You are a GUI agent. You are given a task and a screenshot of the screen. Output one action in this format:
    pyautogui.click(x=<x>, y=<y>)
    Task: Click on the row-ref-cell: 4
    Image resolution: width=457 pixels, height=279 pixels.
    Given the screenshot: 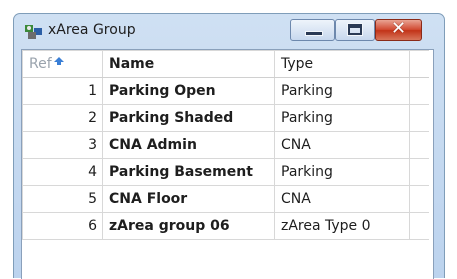 What is the action you would take?
    pyautogui.click(x=62, y=172)
    